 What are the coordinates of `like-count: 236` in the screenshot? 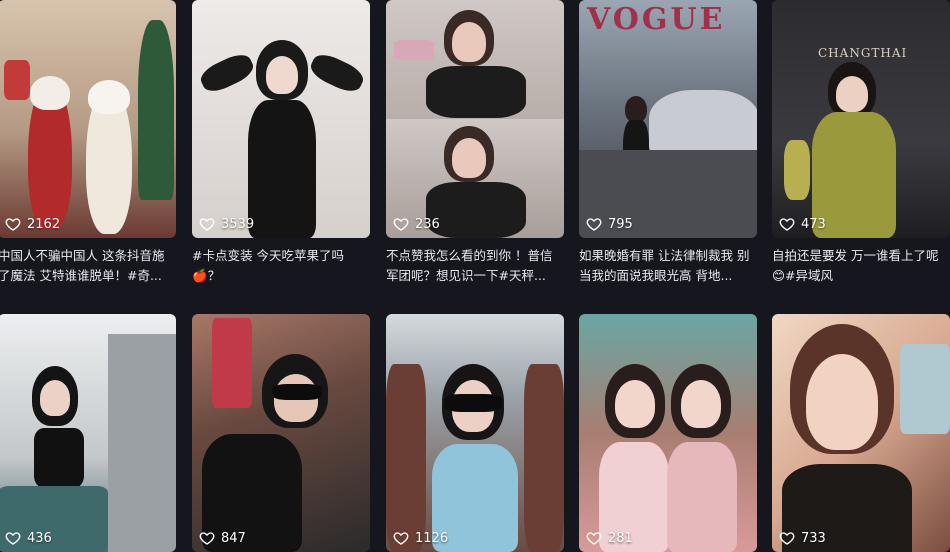 It's located at (416, 224).